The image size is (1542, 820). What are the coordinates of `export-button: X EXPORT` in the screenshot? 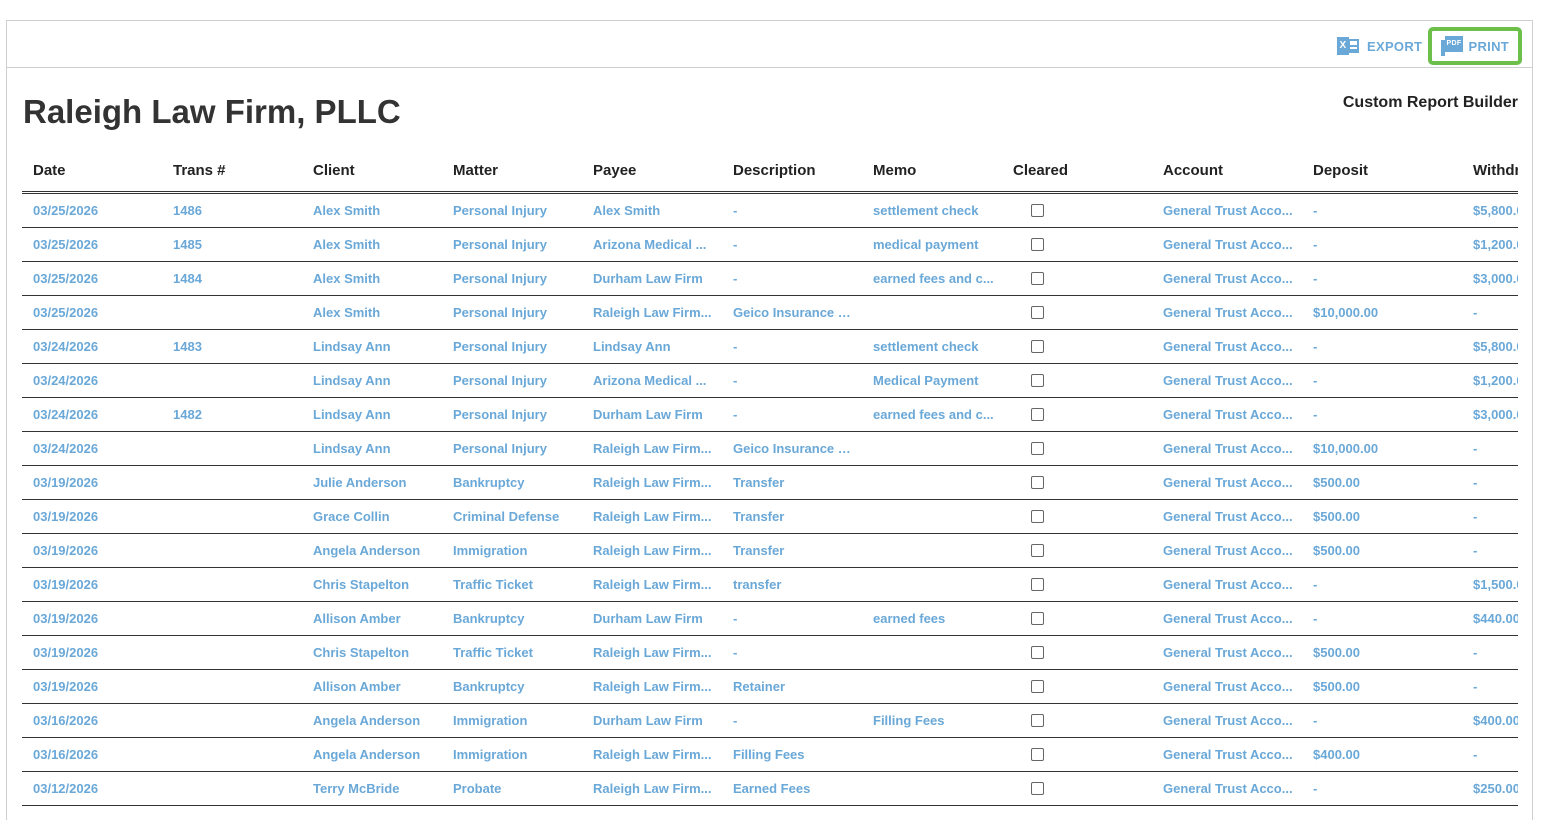 It's located at (1379, 46).